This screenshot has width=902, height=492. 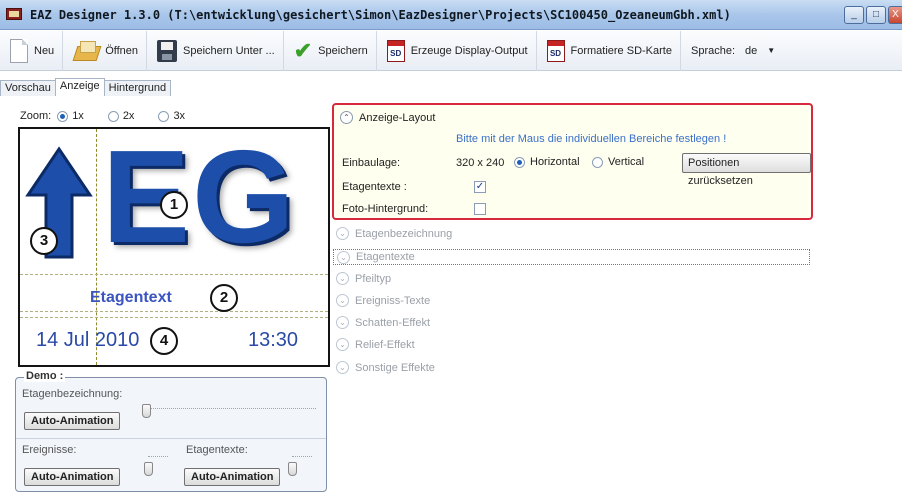 I want to click on save-button-label: Speichern, so click(x=343, y=50).